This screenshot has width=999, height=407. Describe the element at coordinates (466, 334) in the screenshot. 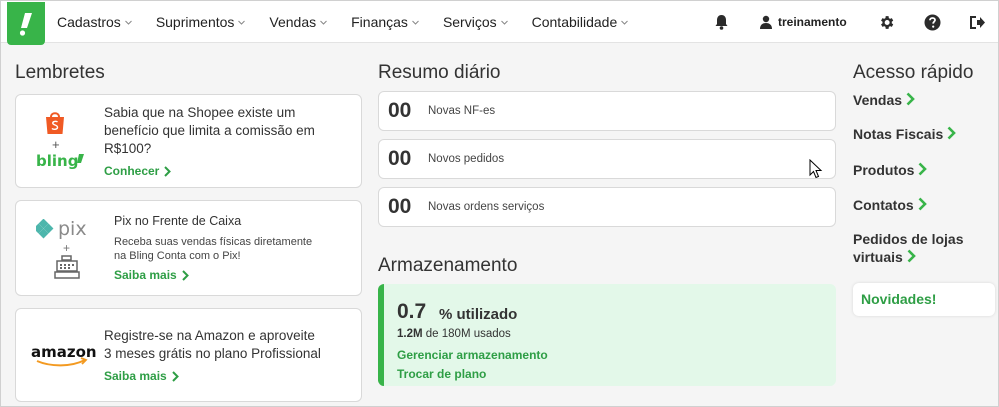

I see `storage-used-total: de 180M usados` at that location.